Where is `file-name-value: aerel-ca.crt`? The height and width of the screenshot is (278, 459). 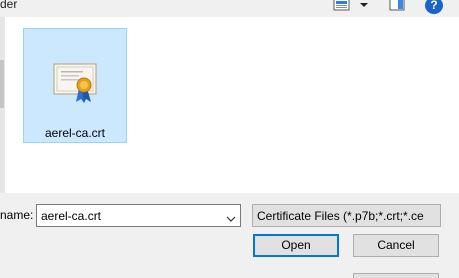
file-name-value: aerel-ca.crt is located at coordinates (71, 216).